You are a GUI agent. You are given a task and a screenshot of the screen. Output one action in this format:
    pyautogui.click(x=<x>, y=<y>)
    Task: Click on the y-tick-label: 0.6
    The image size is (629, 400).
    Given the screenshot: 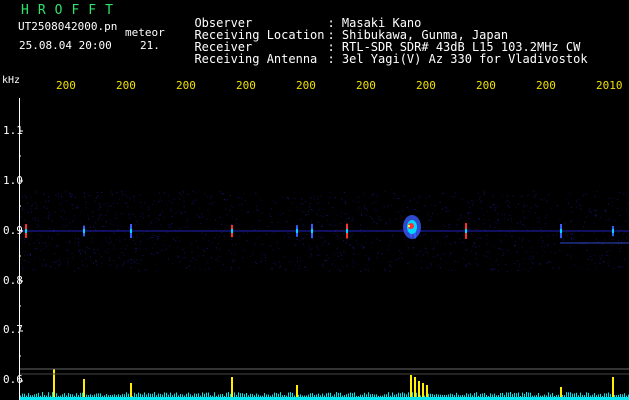 What is the action you would take?
    pyautogui.click(x=13, y=379)
    